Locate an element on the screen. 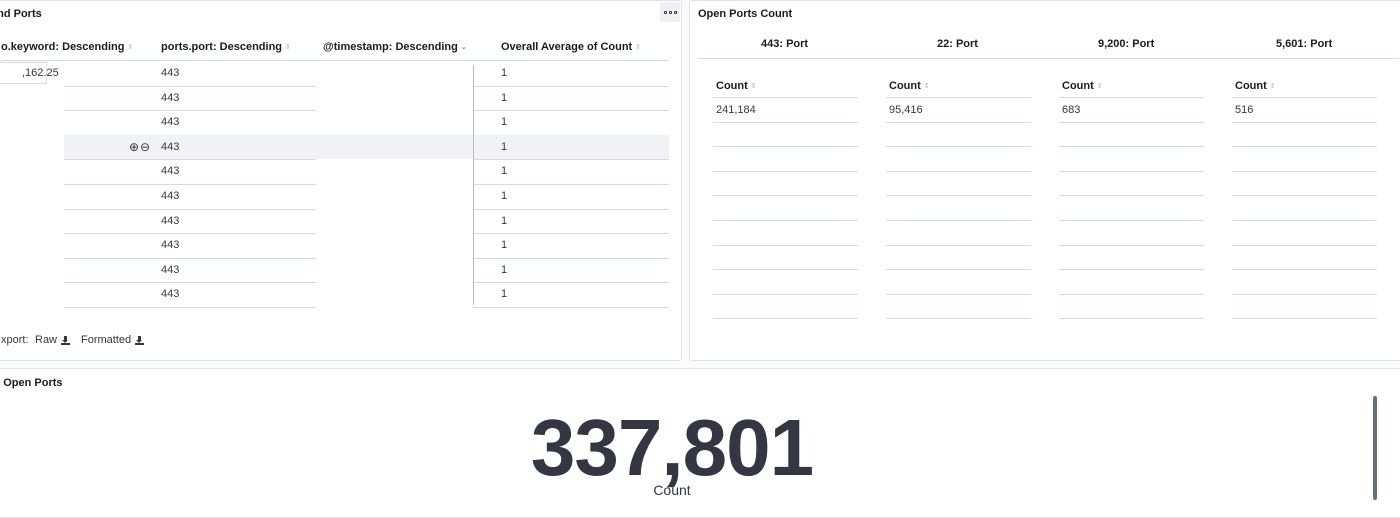 This screenshot has height=518, width=1400. ip-value: ,162.25 is located at coordinates (40, 73).